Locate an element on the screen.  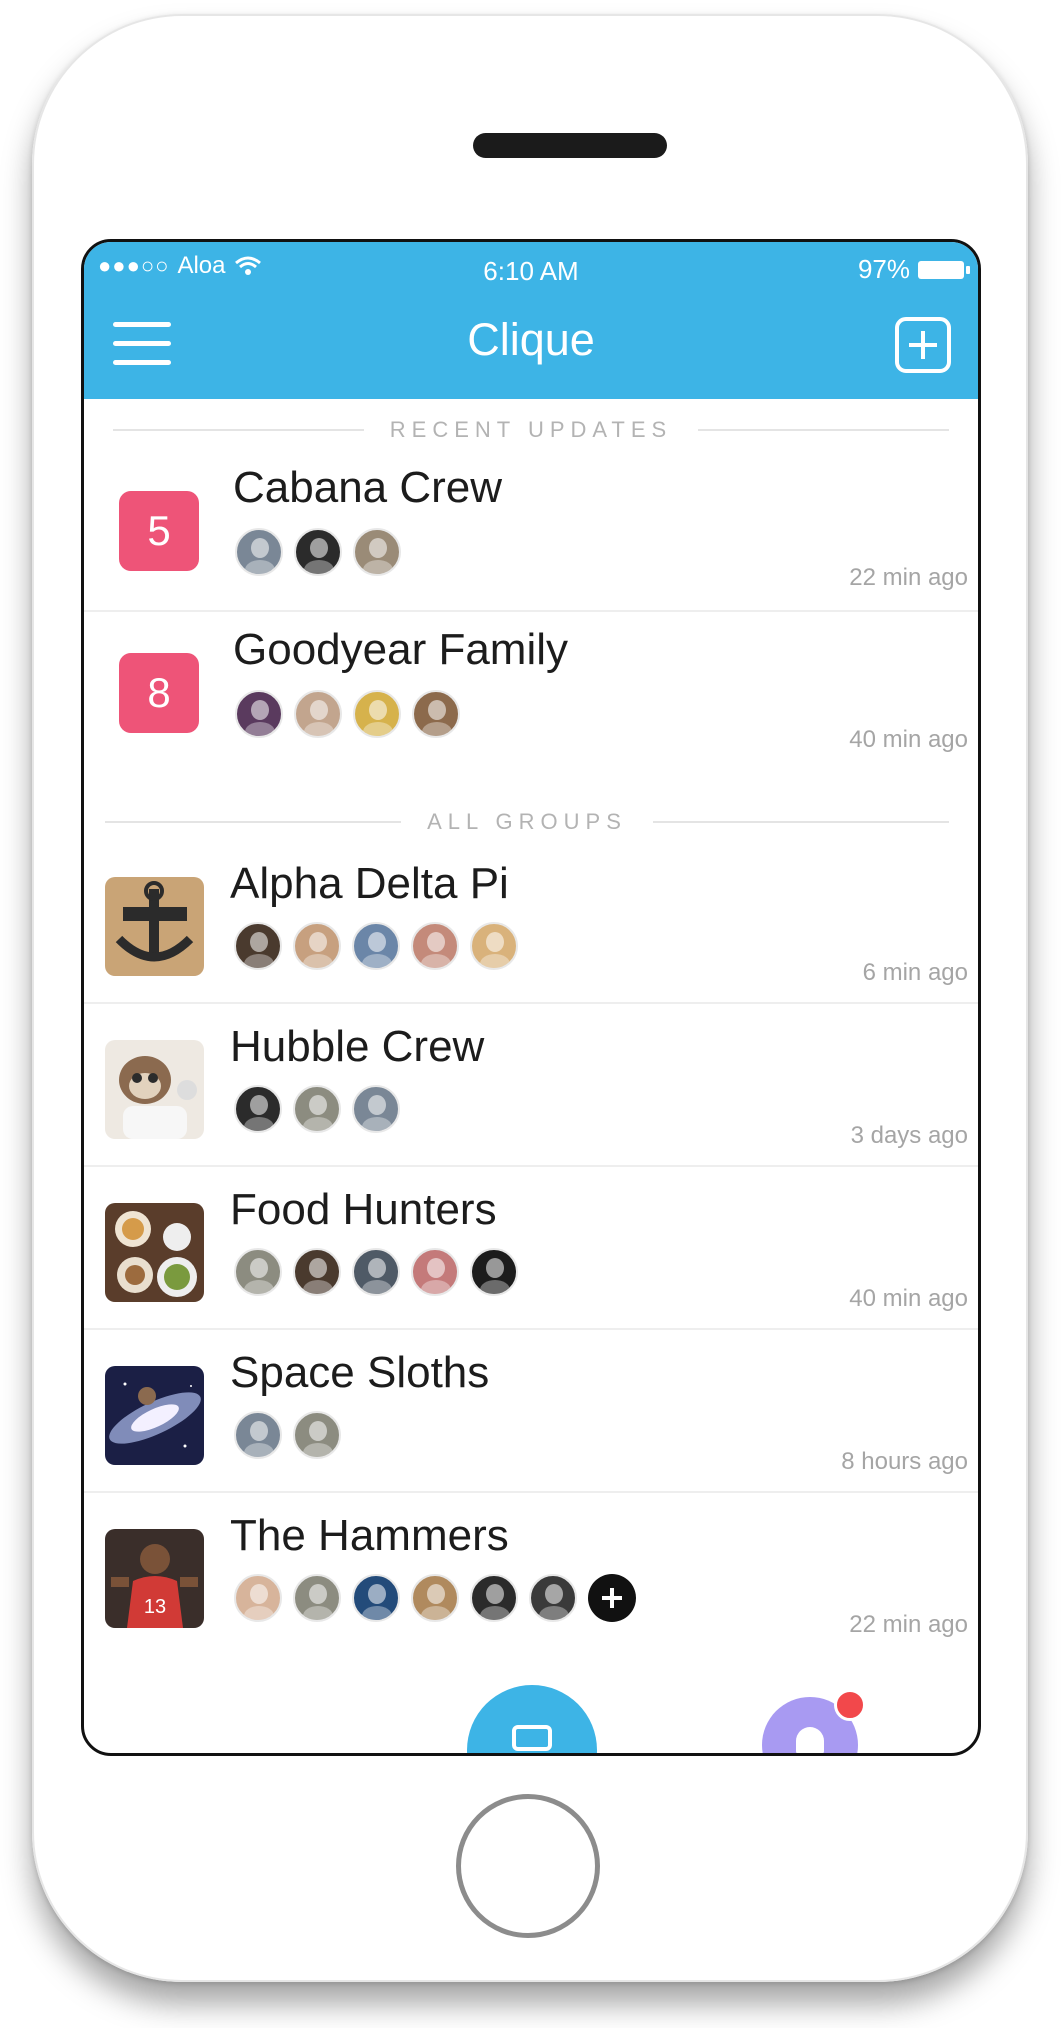
unread-badge: 8 is located at coordinates (159, 693).